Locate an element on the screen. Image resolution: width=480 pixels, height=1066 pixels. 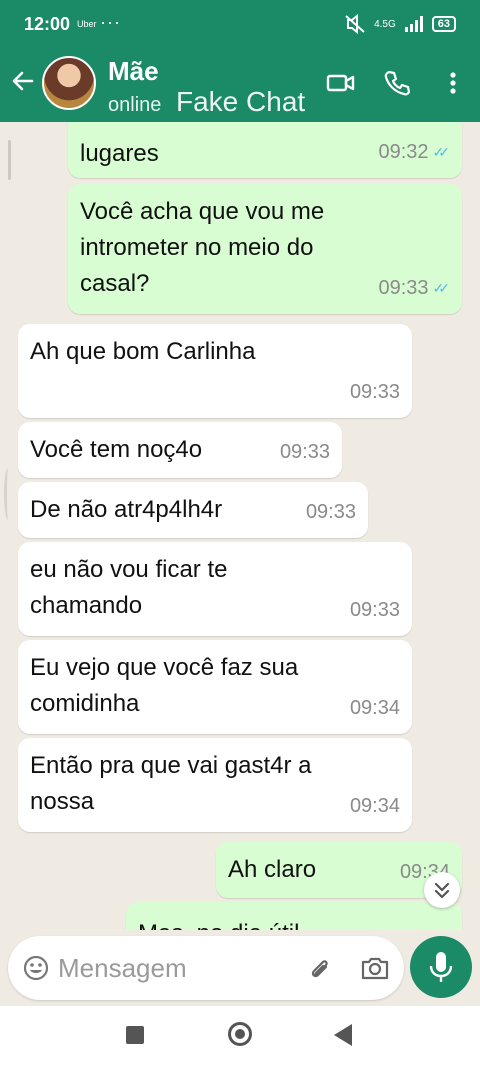
message-composer is located at coordinates (206, 968).